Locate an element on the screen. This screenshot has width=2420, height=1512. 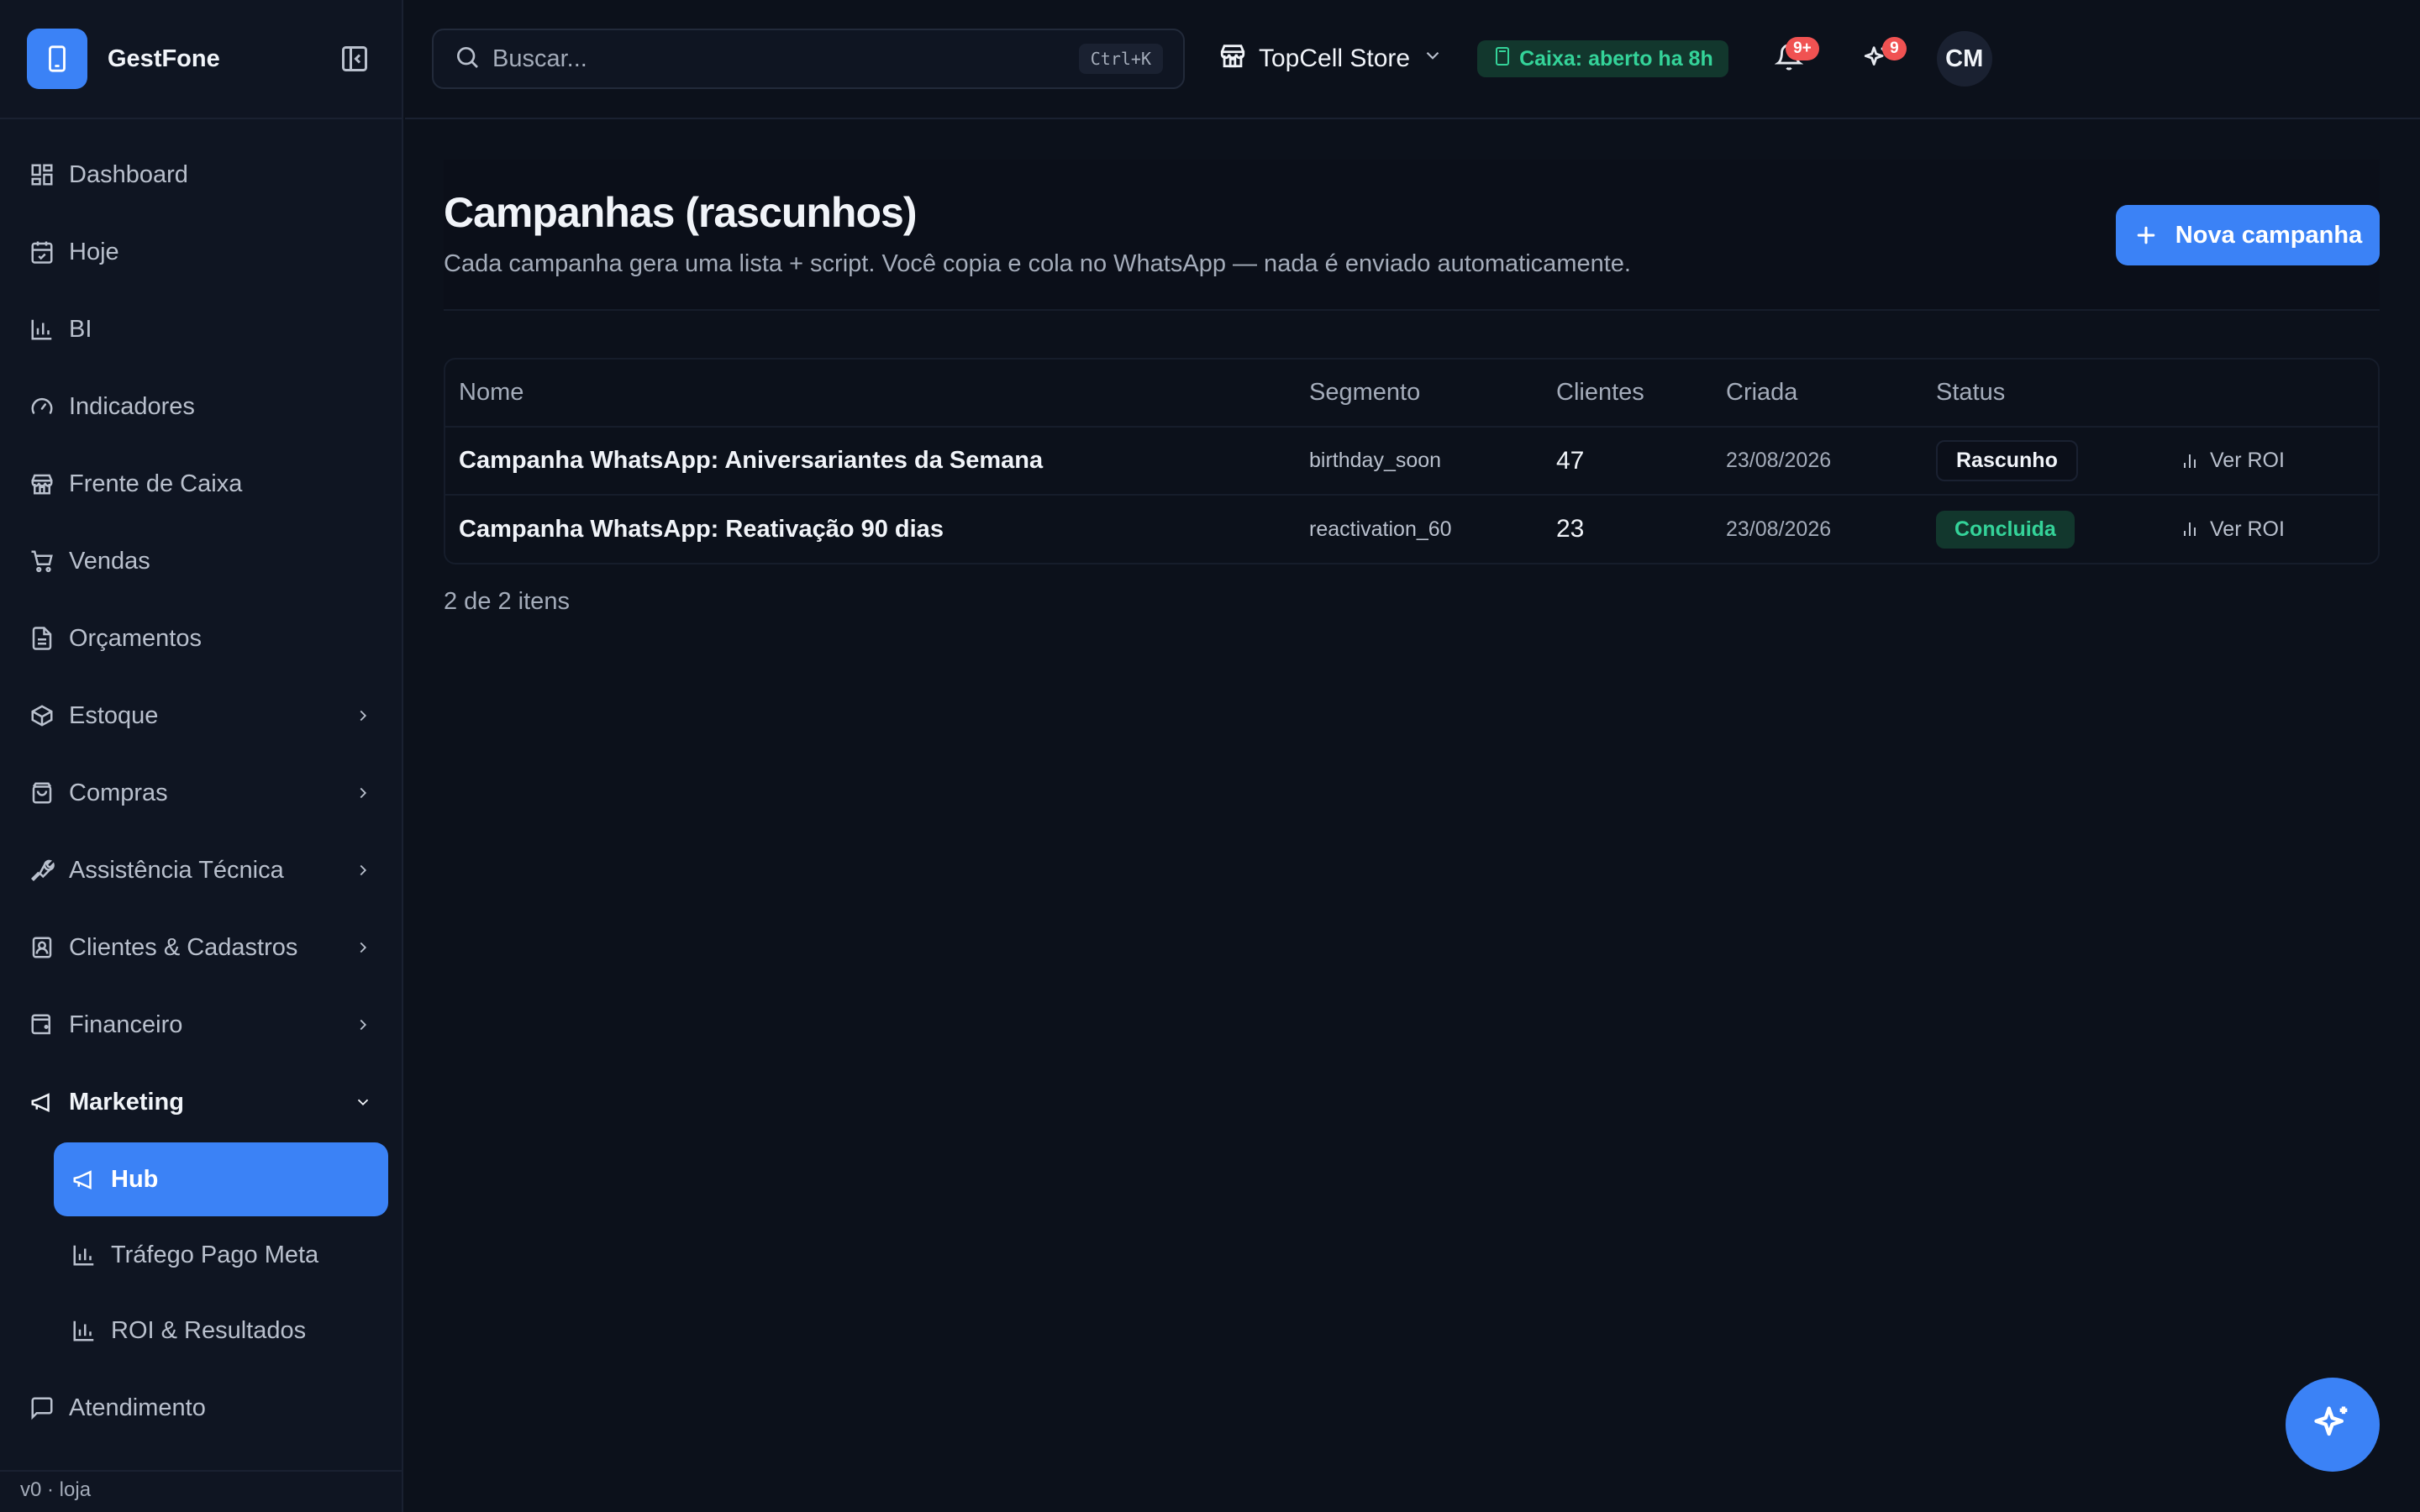
ai-fab-button is located at coordinates (2333, 1425).